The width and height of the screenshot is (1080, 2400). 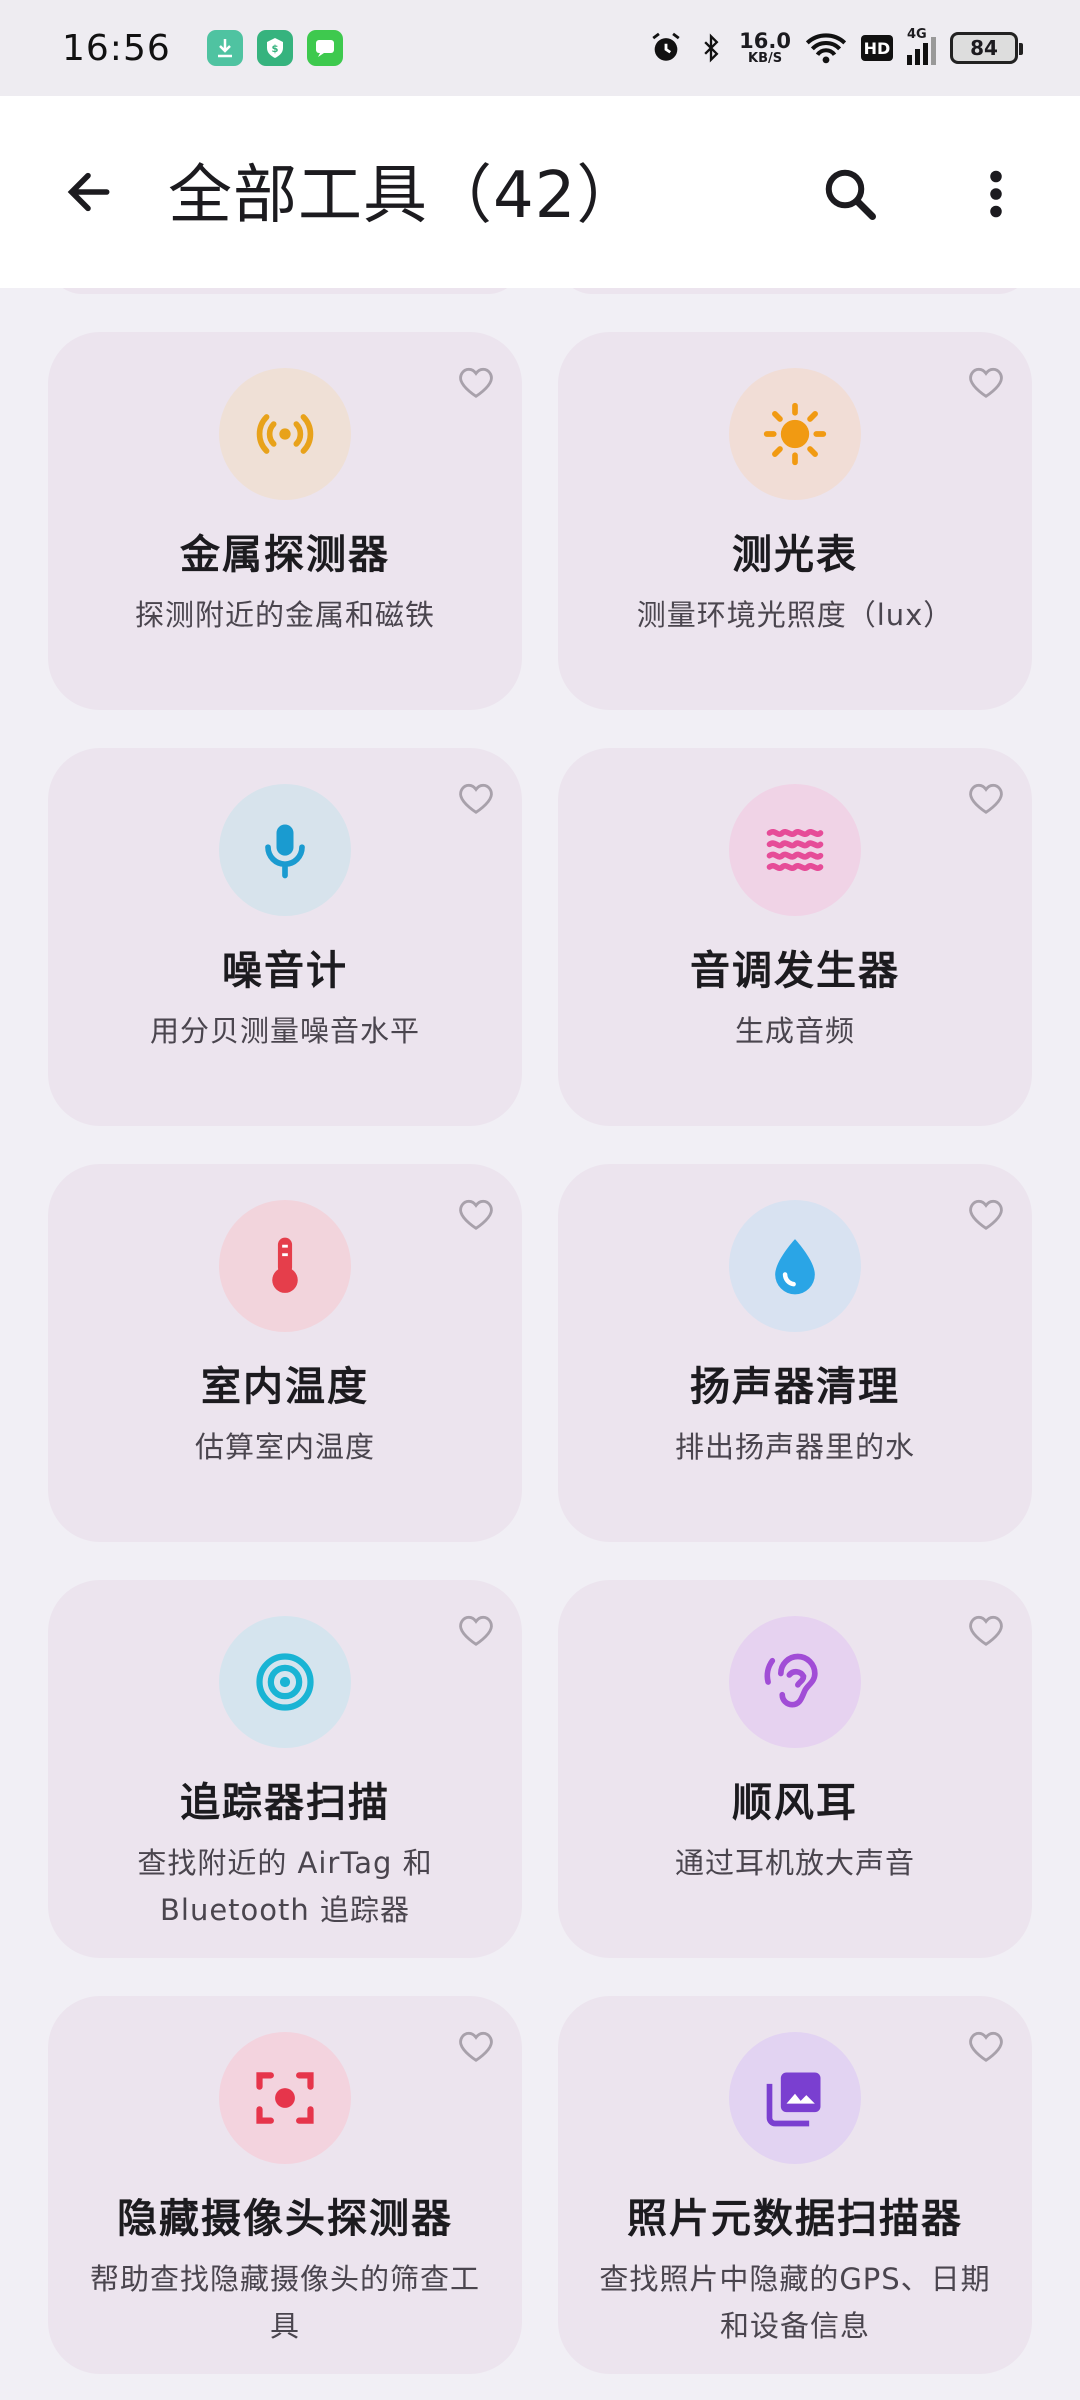 I want to click on tool-card: 金属探测器 探测附近的金属和磁铁, so click(x=285, y=521).